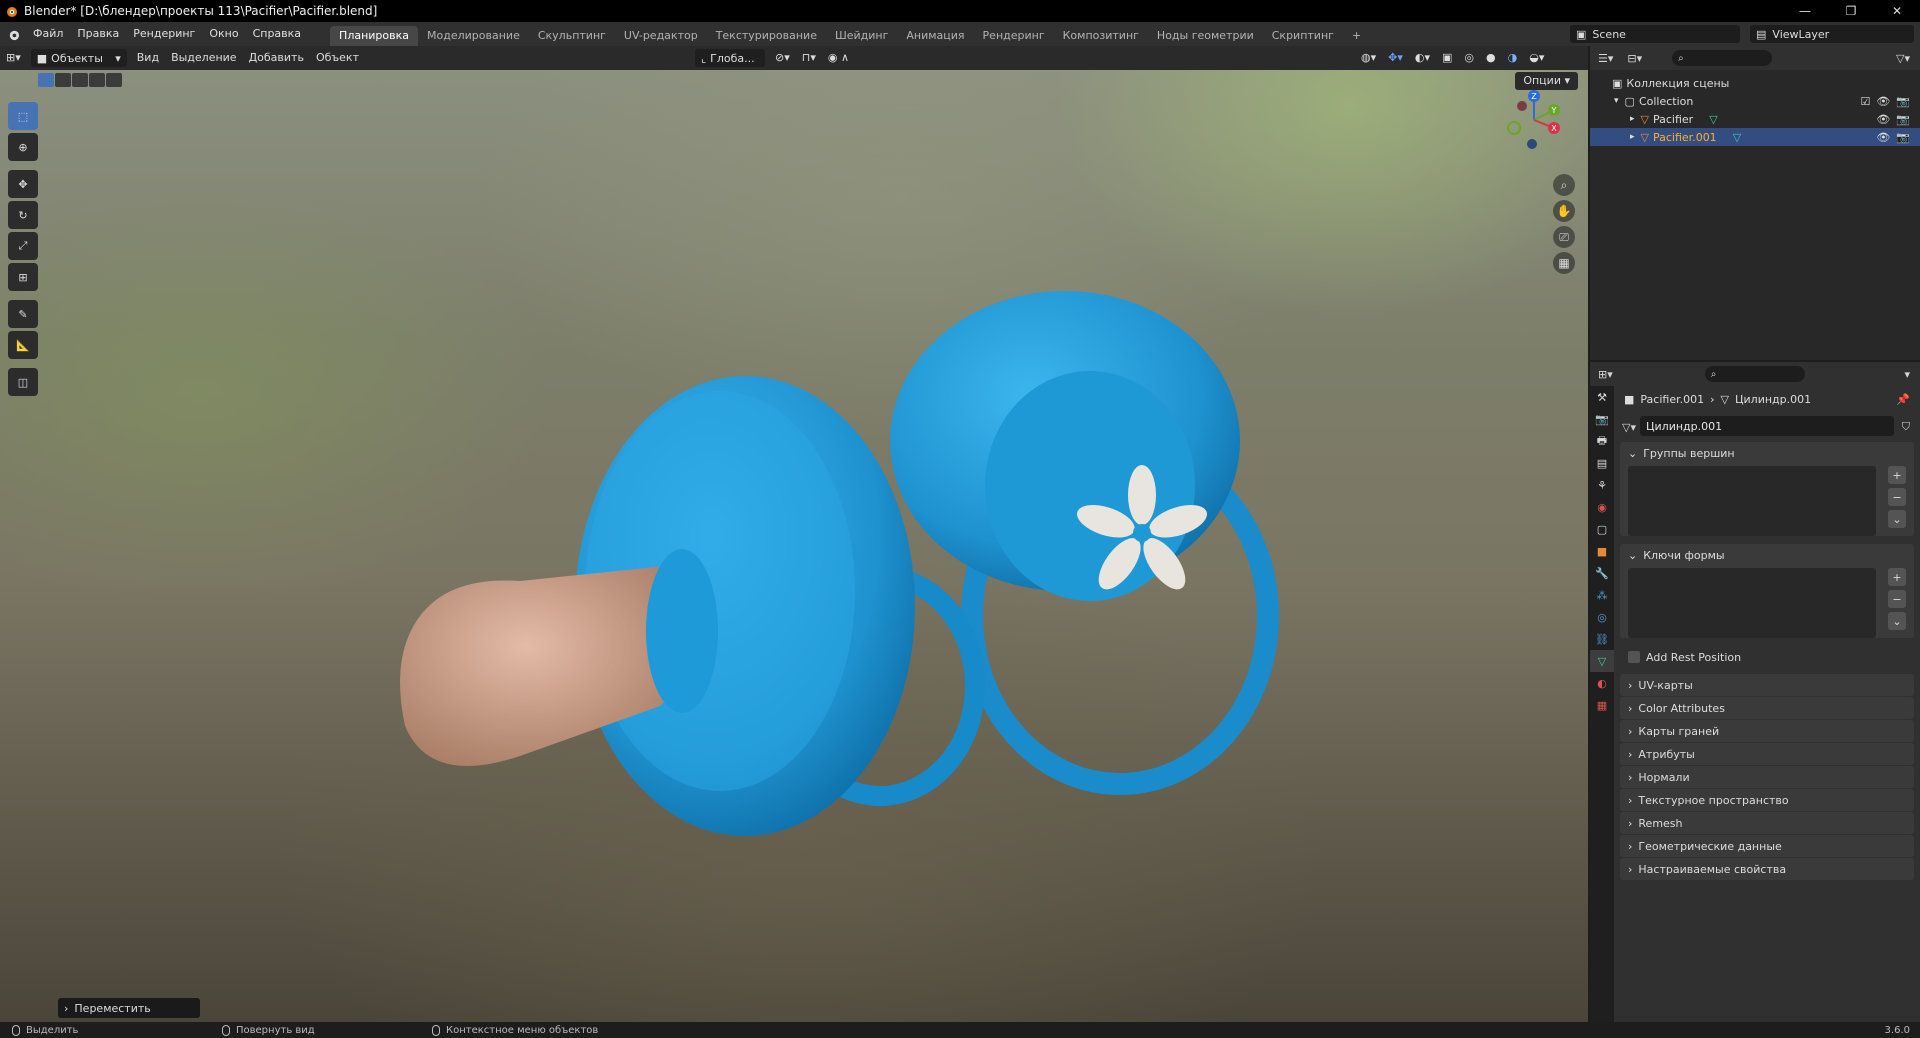  What do you see at coordinates (1602, 661) in the screenshot?
I see `mesh-data-tab-icon: ▽` at bounding box center [1602, 661].